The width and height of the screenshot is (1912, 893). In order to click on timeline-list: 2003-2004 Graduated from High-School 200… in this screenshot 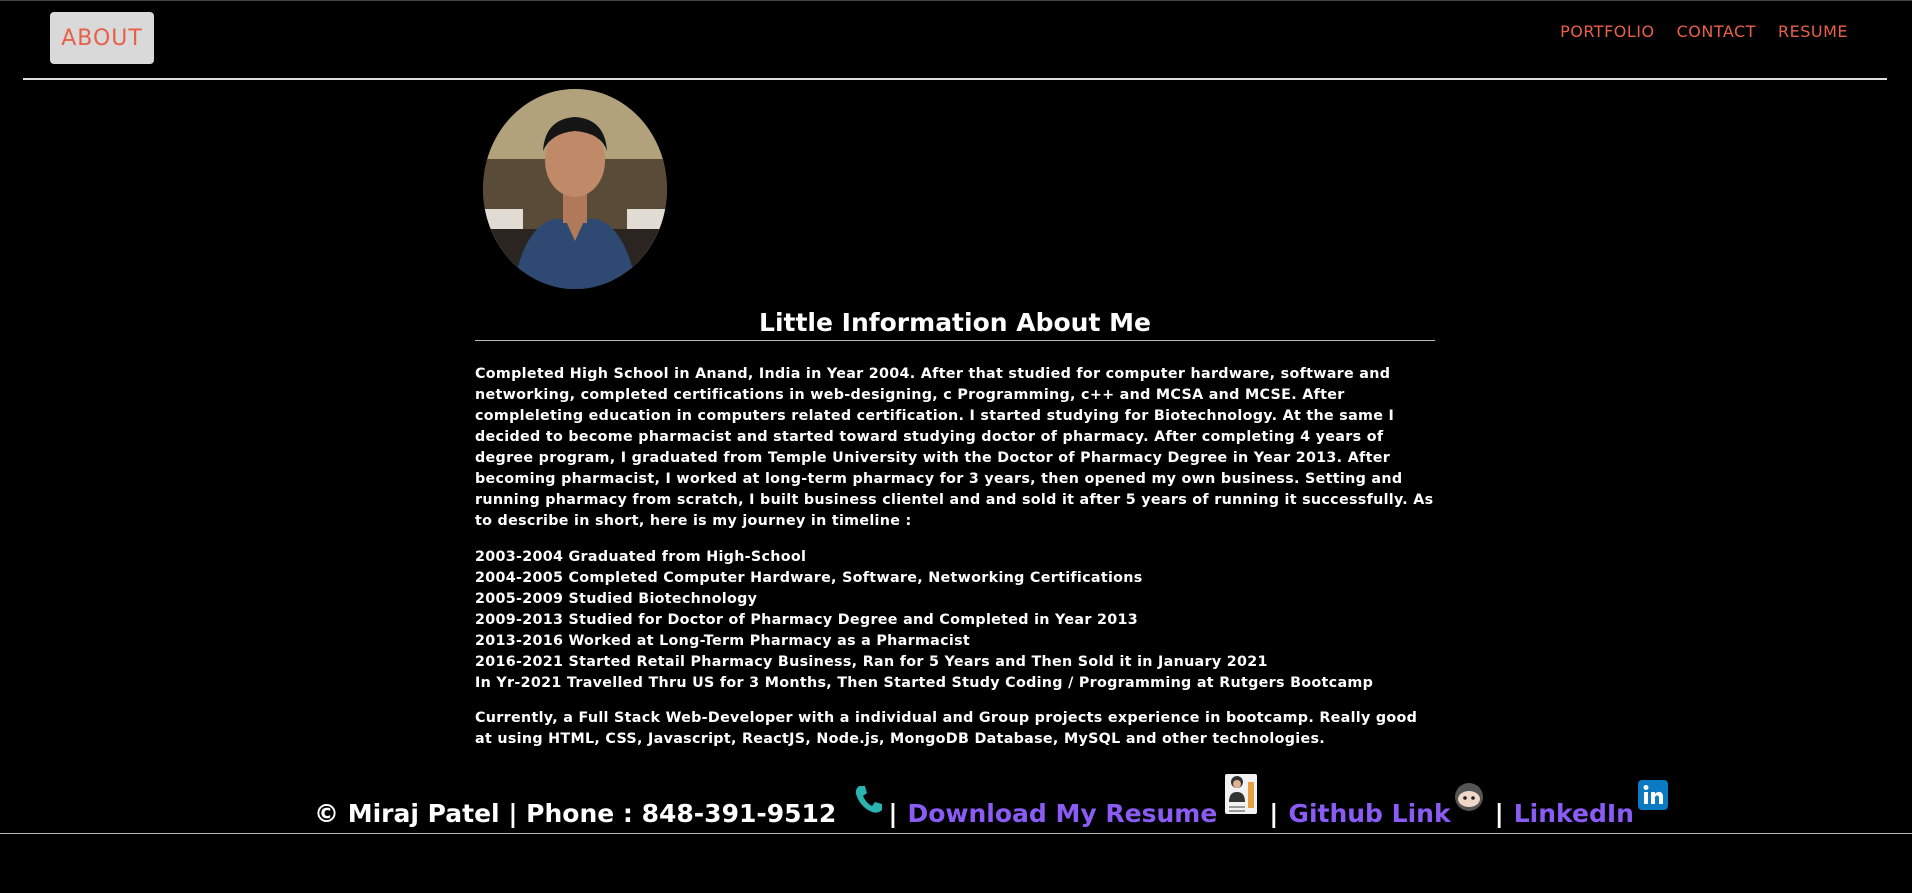, I will do `click(956, 620)`.